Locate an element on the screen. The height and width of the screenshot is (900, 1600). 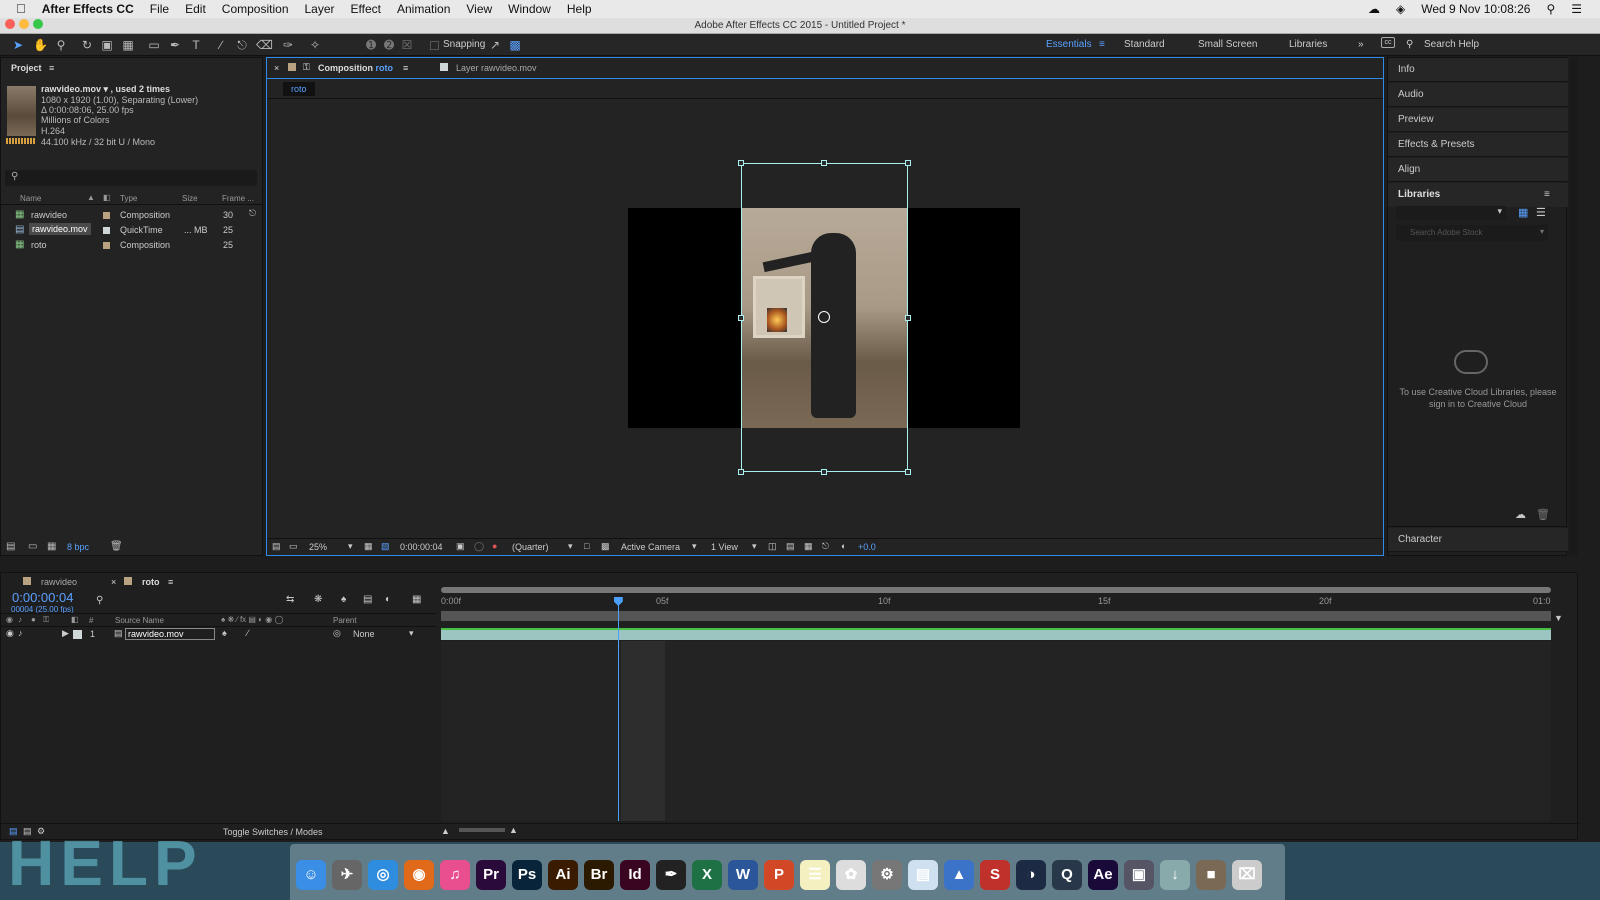
timeline-end-marker-icon: ▼ is located at coordinates (1558, 618).